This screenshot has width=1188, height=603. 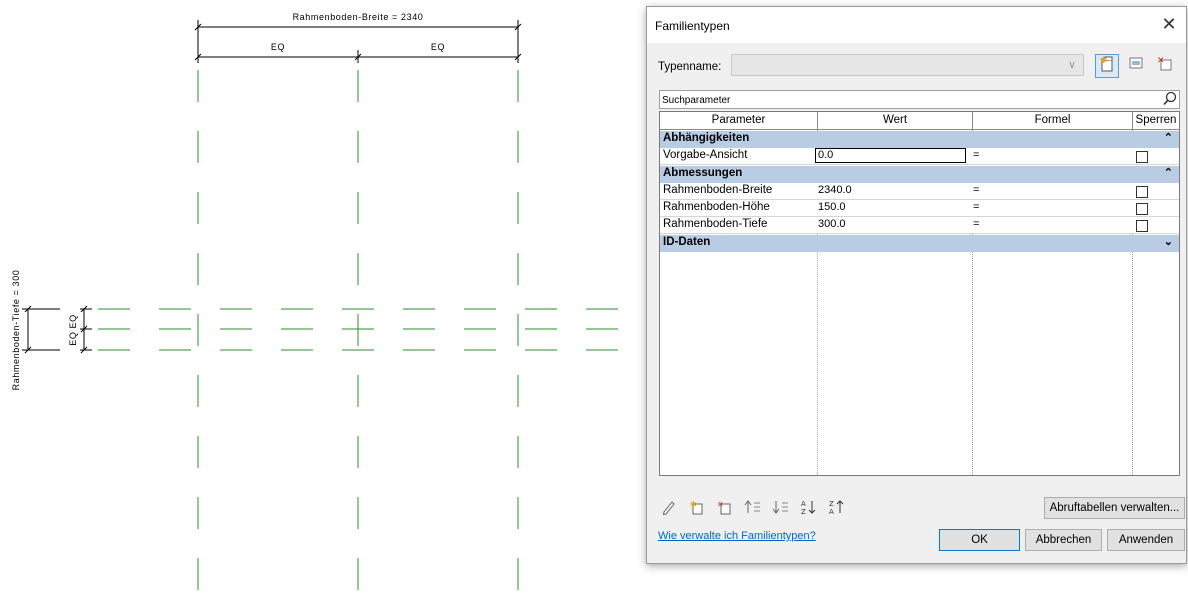 I want to click on column-header-value: Wert, so click(x=895, y=121).